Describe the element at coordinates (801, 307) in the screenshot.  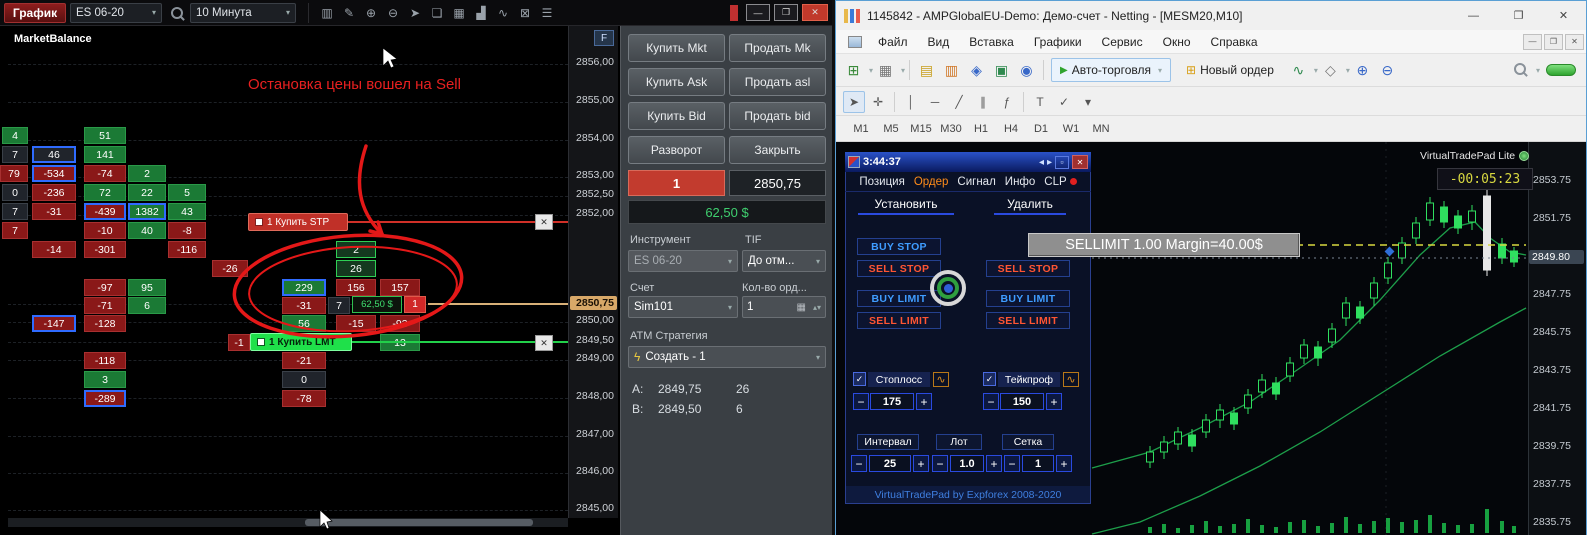
I see `calculator-icon: ▦` at that location.